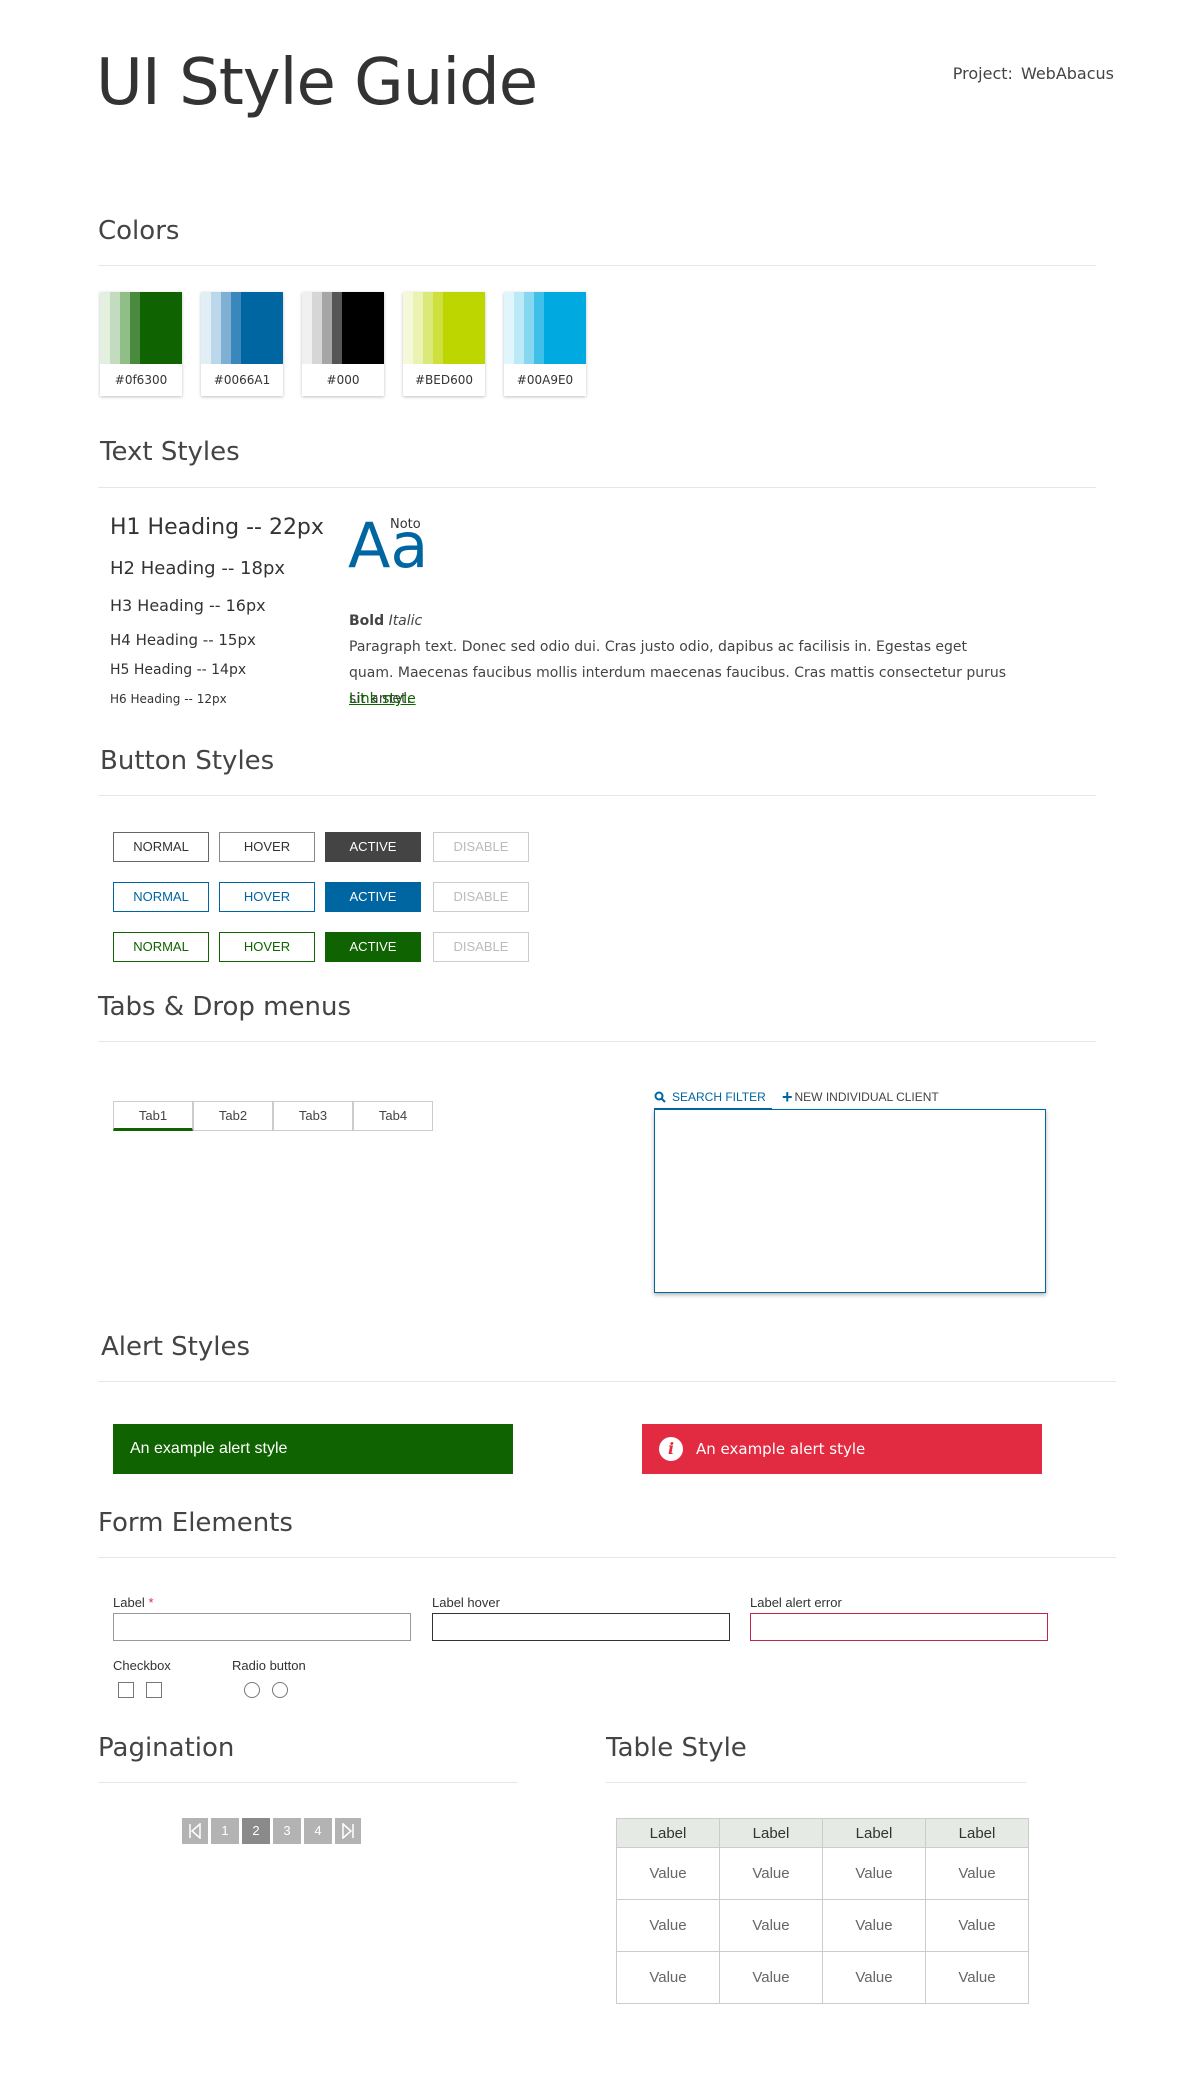 The image size is (1200, 2095). I want to click on checkbox-label: Checkbox, so click(142, 1665).